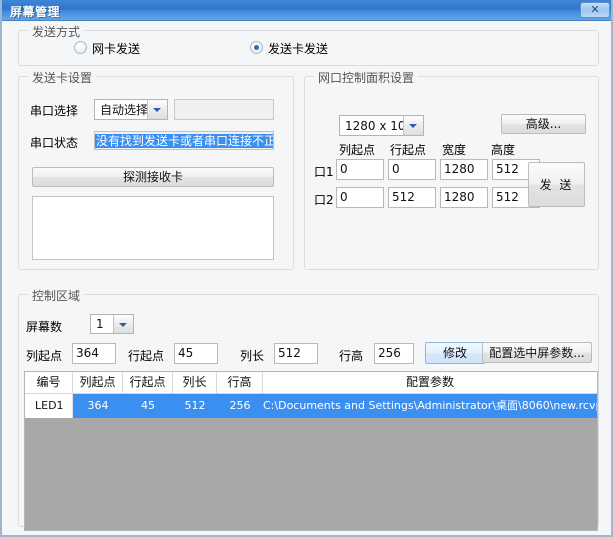 The height and width of the screenshot is (537, 613). What do you see at coordinates (306, 10) in the screenshot?
I see `title-bar: 屏幕管理 ✕` at bounding box center [306, 10].